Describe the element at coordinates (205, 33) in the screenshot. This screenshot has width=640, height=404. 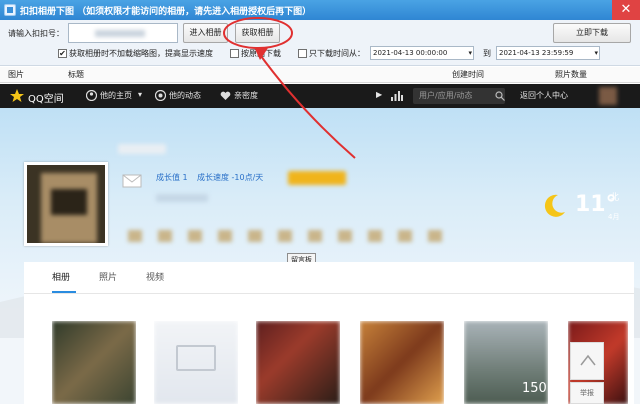
I see `enter-album-button: 进入相册` at that location.